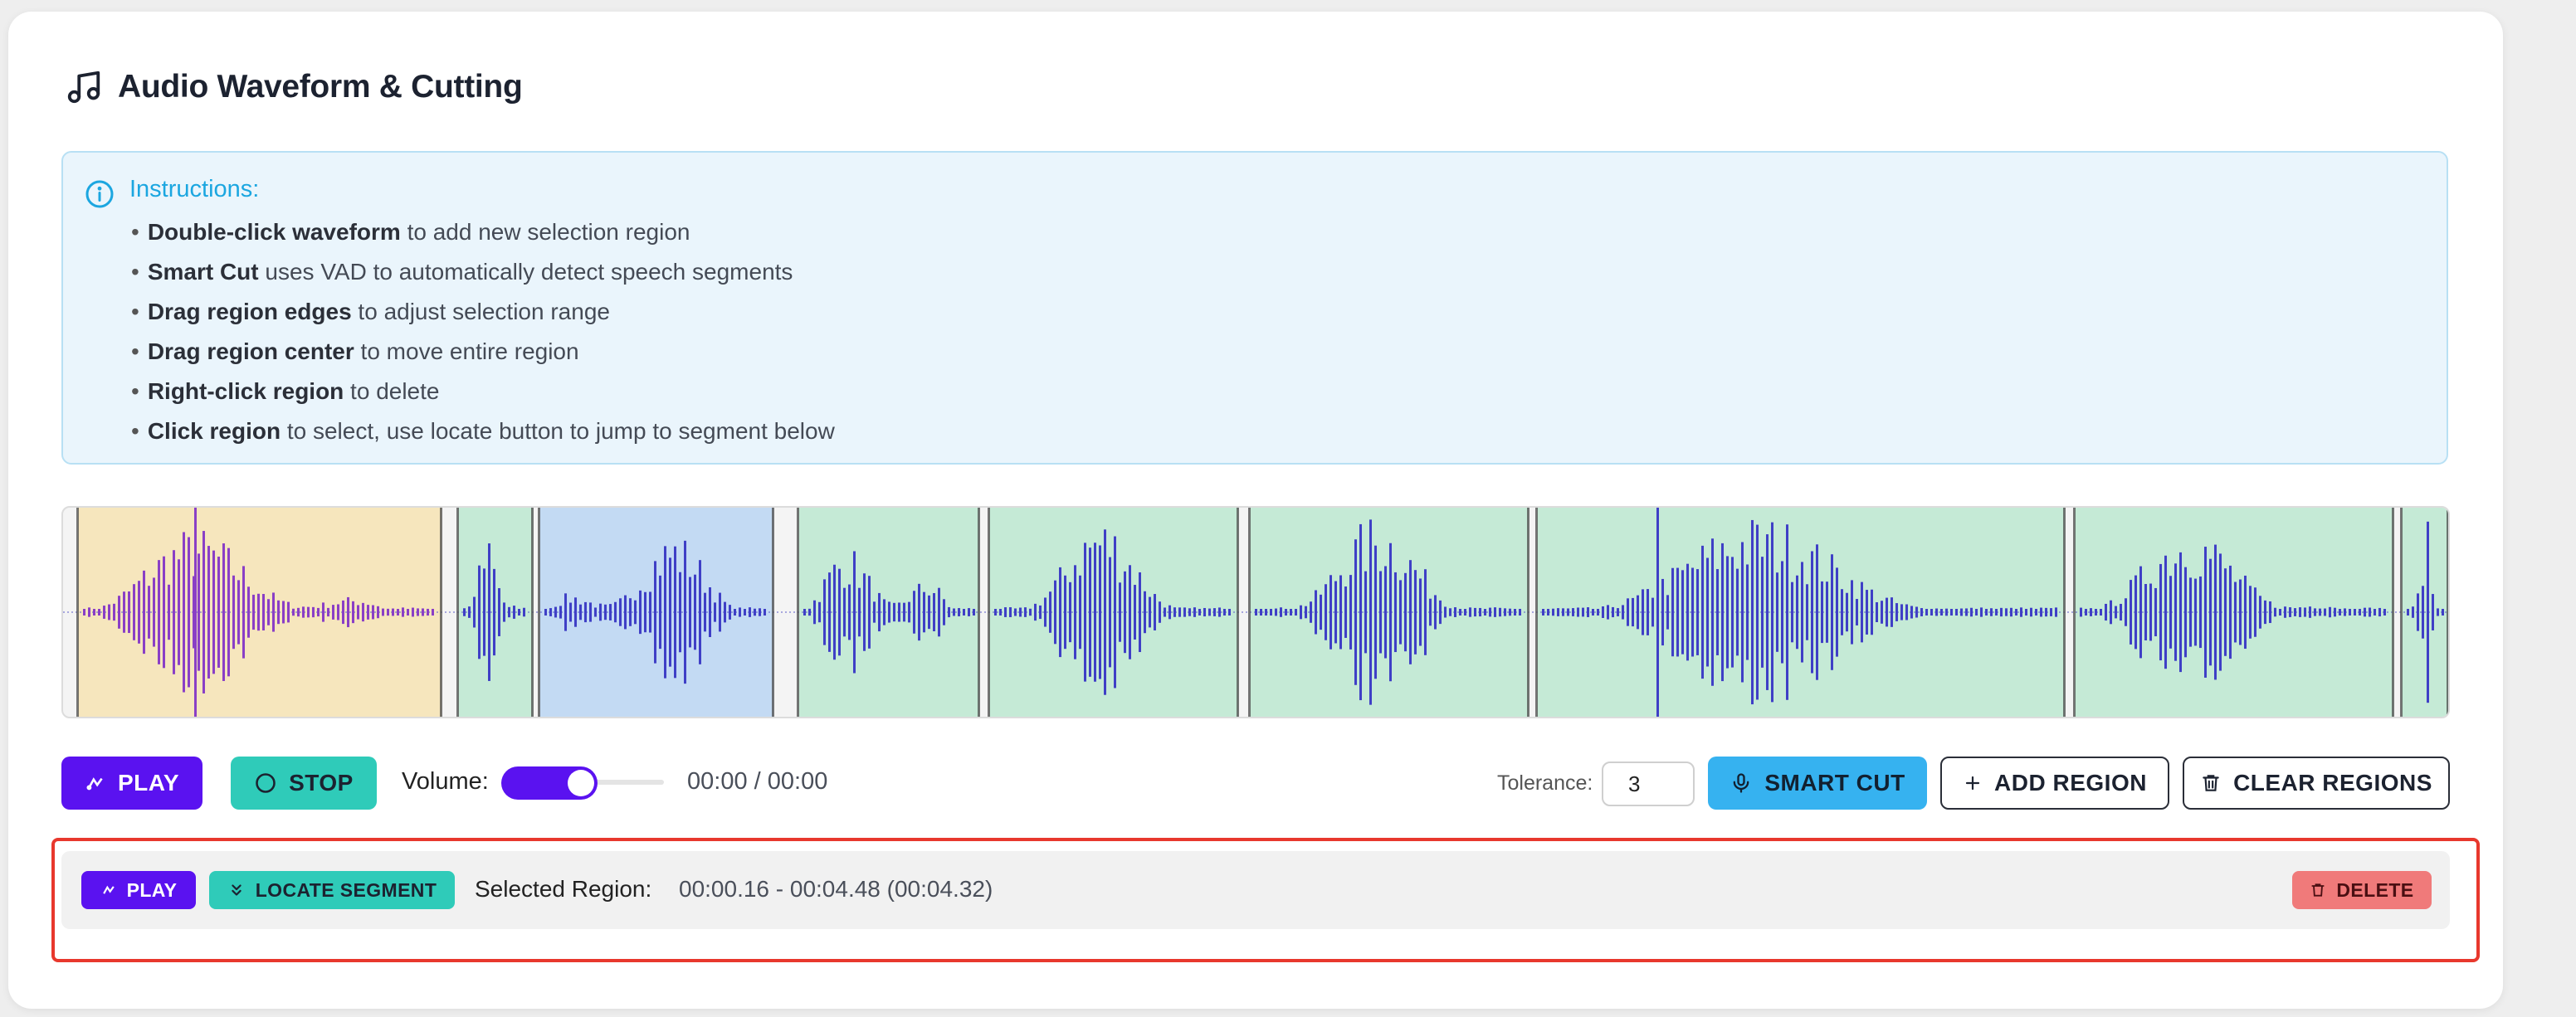 The image size is (2576, 1017). What do you see at coordinates (2054, 783) in the screenshot?
I see `add-region-button: ADD REGION` at bounding box center [2054, 783].